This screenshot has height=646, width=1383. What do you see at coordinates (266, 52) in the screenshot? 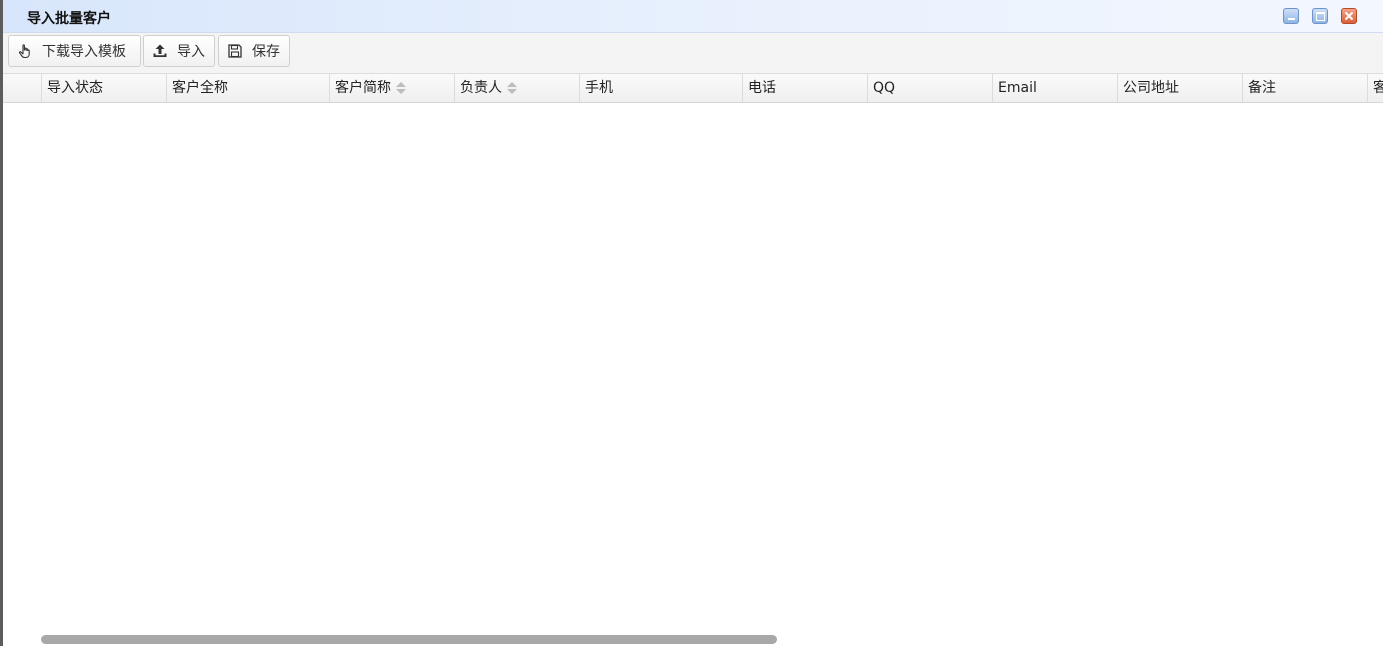
I see `save-label: 保存` at bounding box center [266, 52].